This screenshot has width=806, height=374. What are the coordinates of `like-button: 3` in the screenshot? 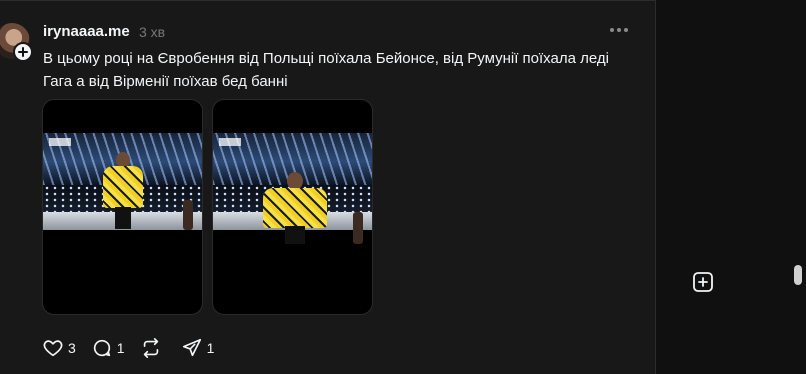 It's located at (59, 348).